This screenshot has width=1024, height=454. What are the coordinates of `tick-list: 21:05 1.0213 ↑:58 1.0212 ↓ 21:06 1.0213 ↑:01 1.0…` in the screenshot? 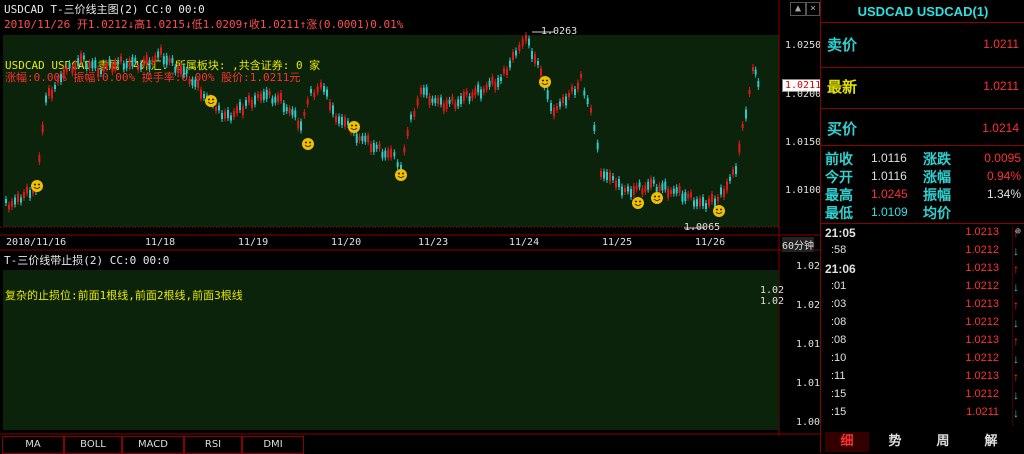 It's located at (922, 326).